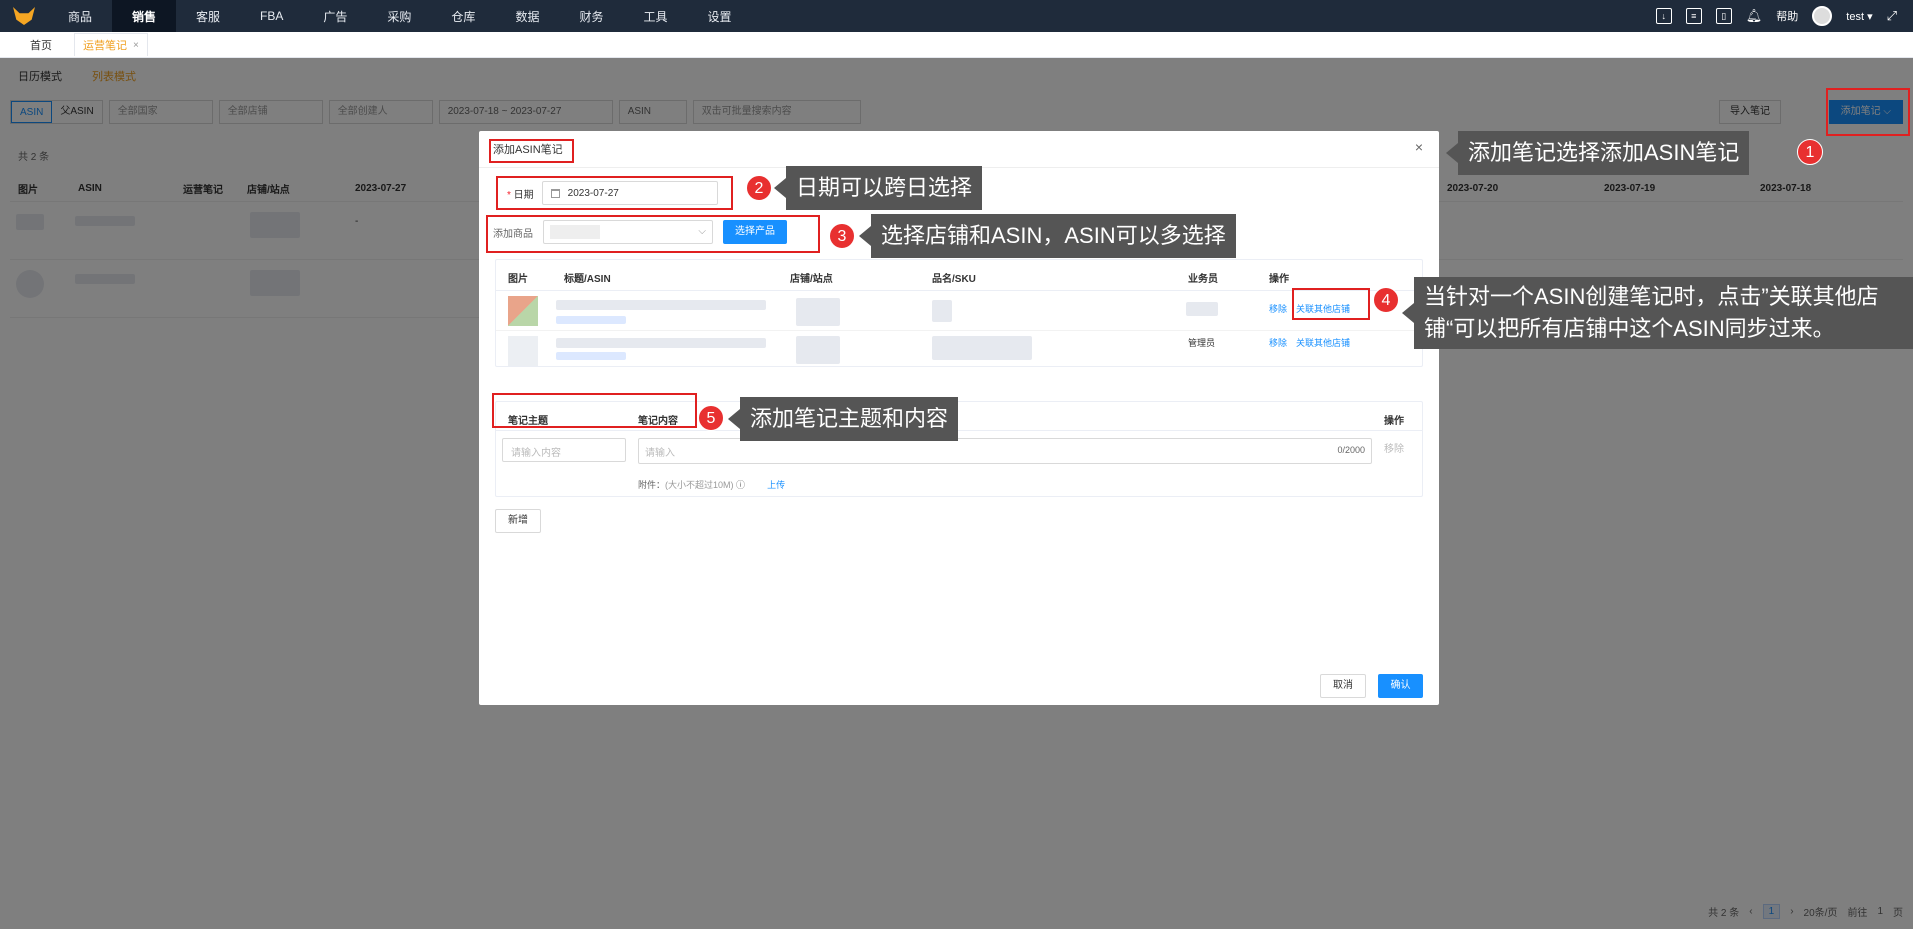 The width and height of the screenshot is (1913, 929). Describe the element at coordinates (653, 234) in the screenshot. I see `highlight-product` at that location.